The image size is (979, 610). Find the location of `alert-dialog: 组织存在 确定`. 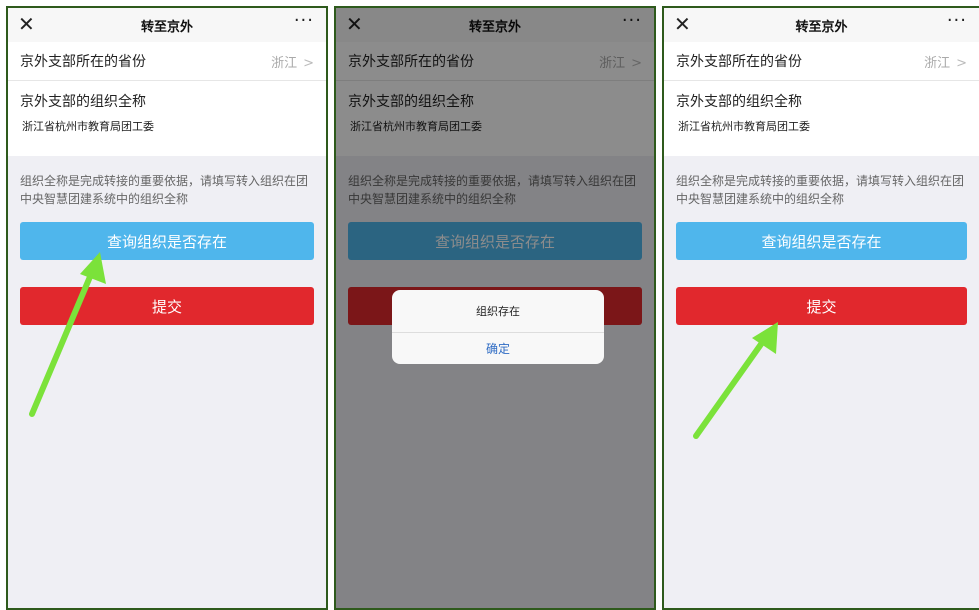

alert-dialog: 组织存在 确定 is located at coordinates (498, 327).